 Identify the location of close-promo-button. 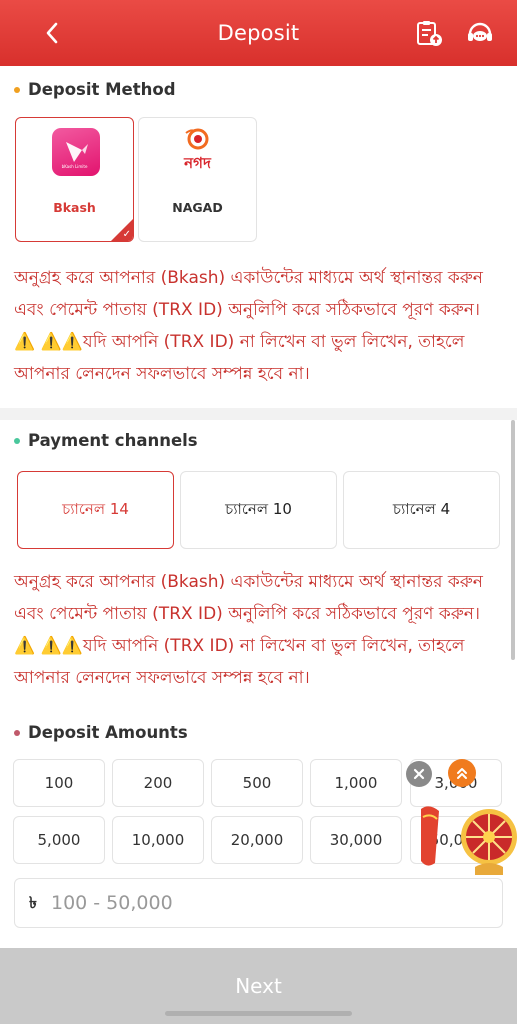
(419, 774).